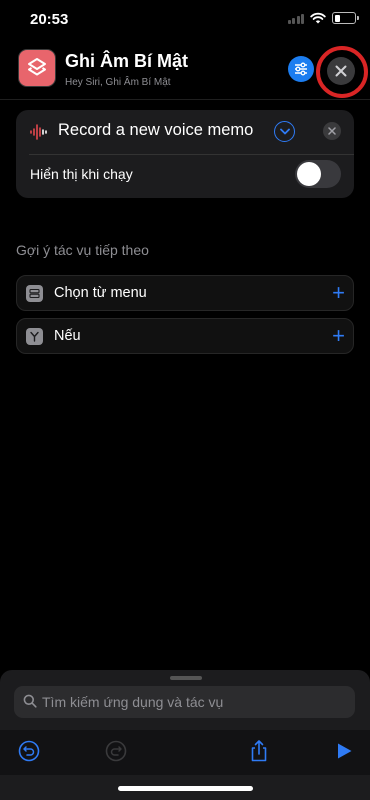 The height and width of the screenshot is (800, 370). I want to click on redo-button, so click(116, 751).